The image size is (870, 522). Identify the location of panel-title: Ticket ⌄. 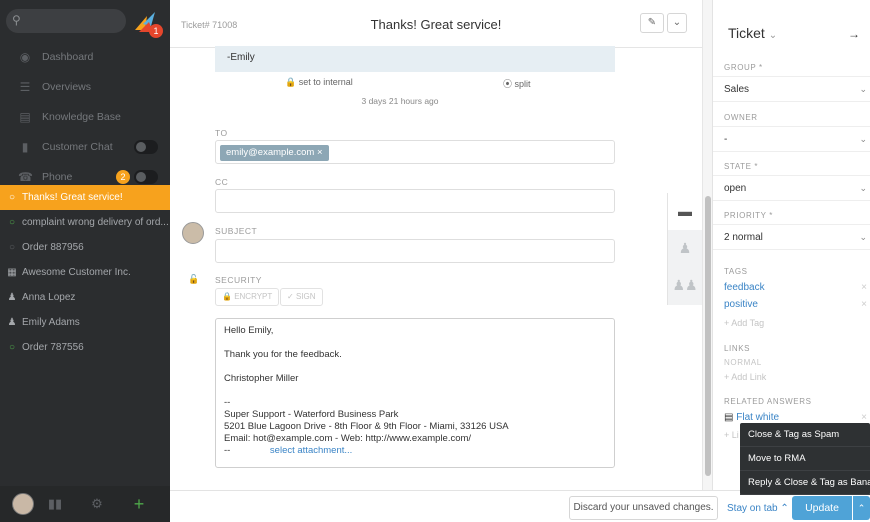
(752, 33).